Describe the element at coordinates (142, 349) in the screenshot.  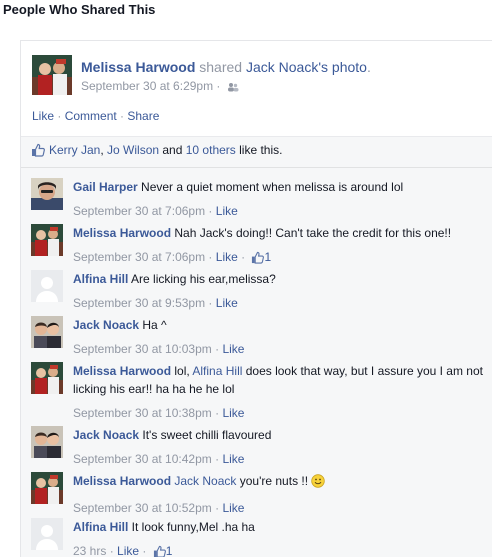
I see `comment-timestamp: September 30 at 10:03pm` at that location.